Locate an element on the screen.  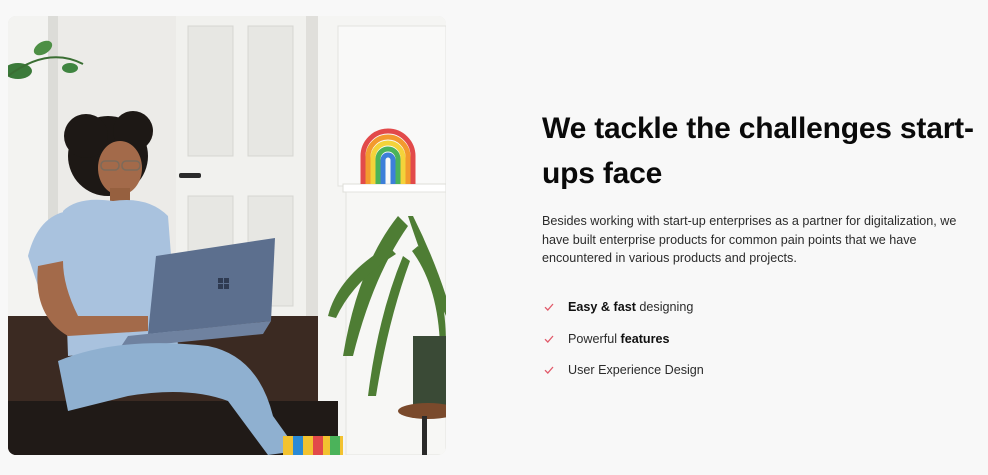
feature-pre: User Experience Design is located at coordinates (636, 370).